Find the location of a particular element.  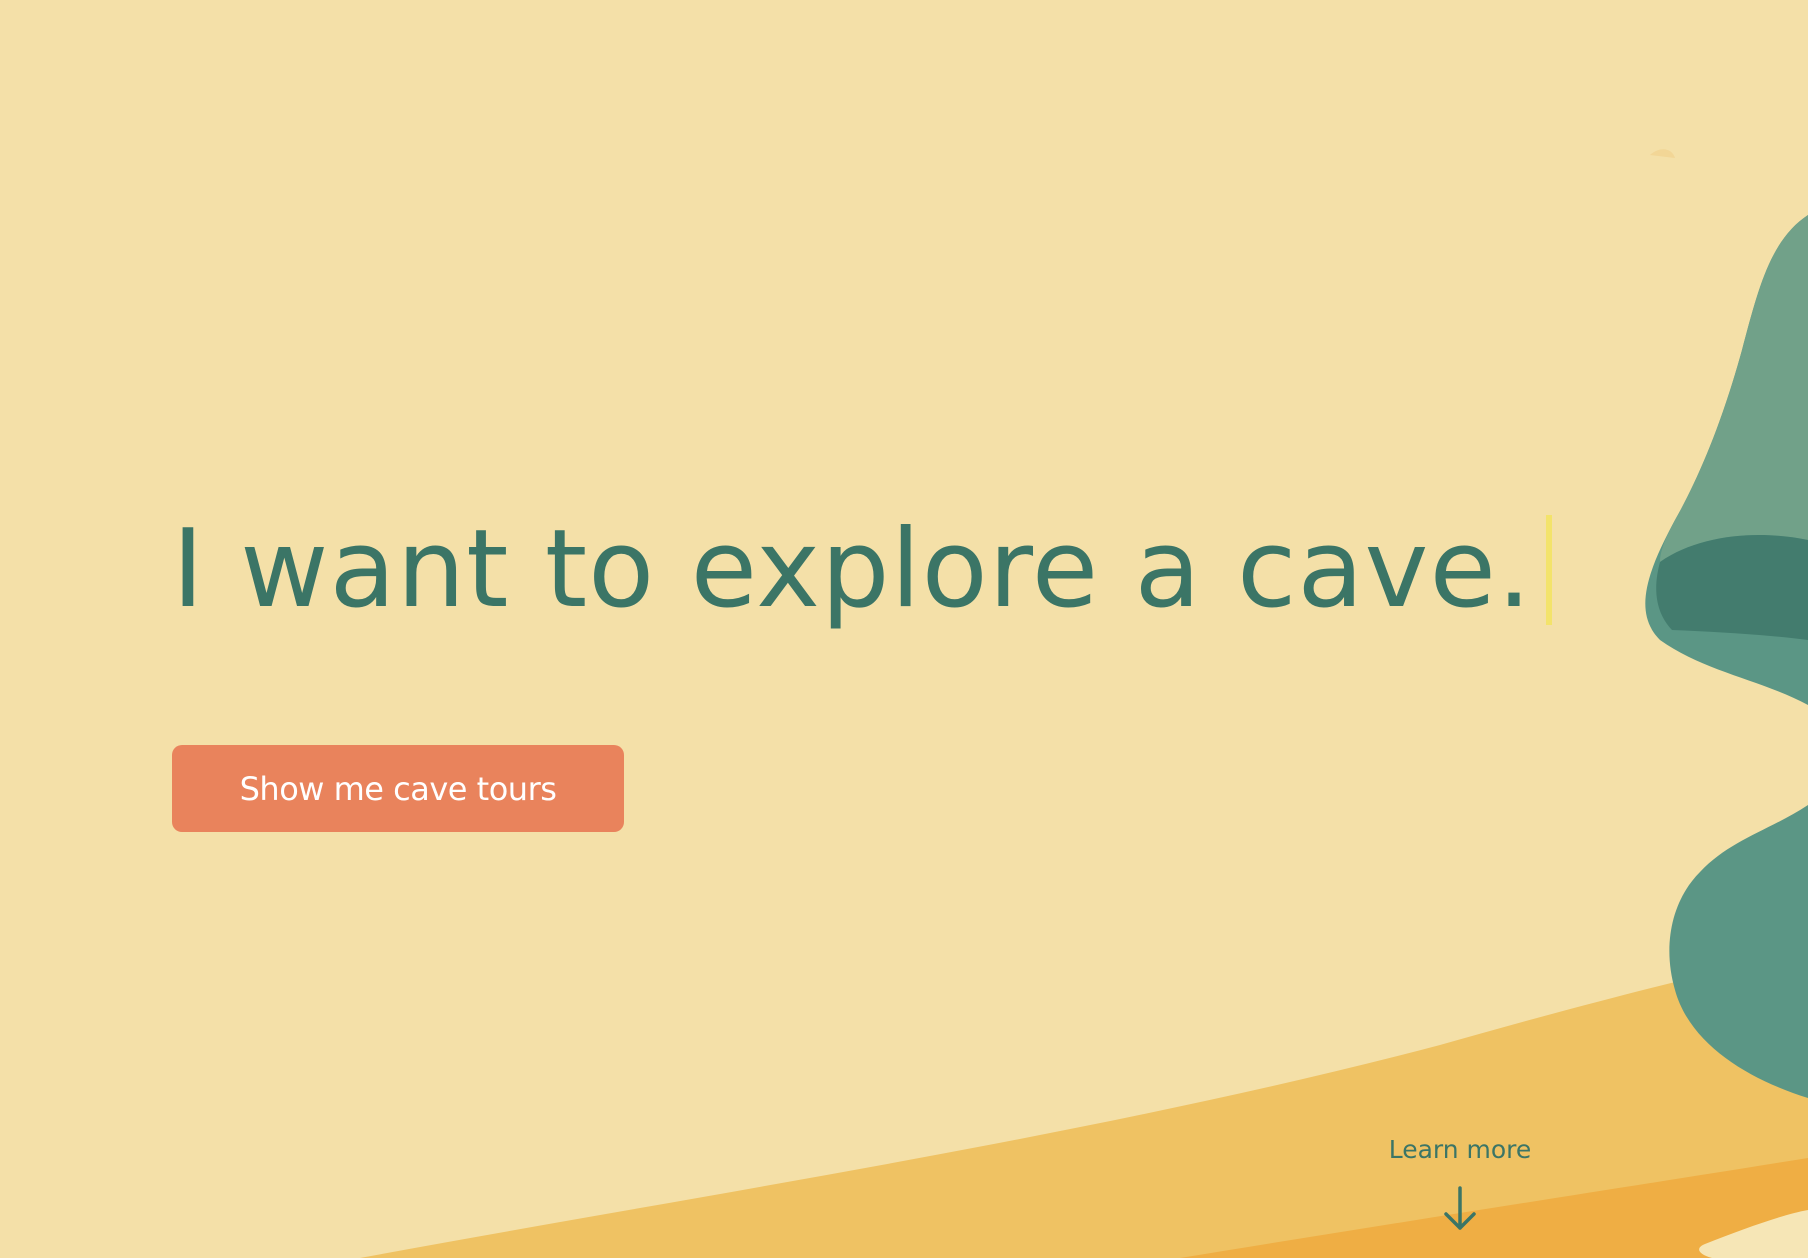

faint-speck-shape is located at coordinates (1662, 153).